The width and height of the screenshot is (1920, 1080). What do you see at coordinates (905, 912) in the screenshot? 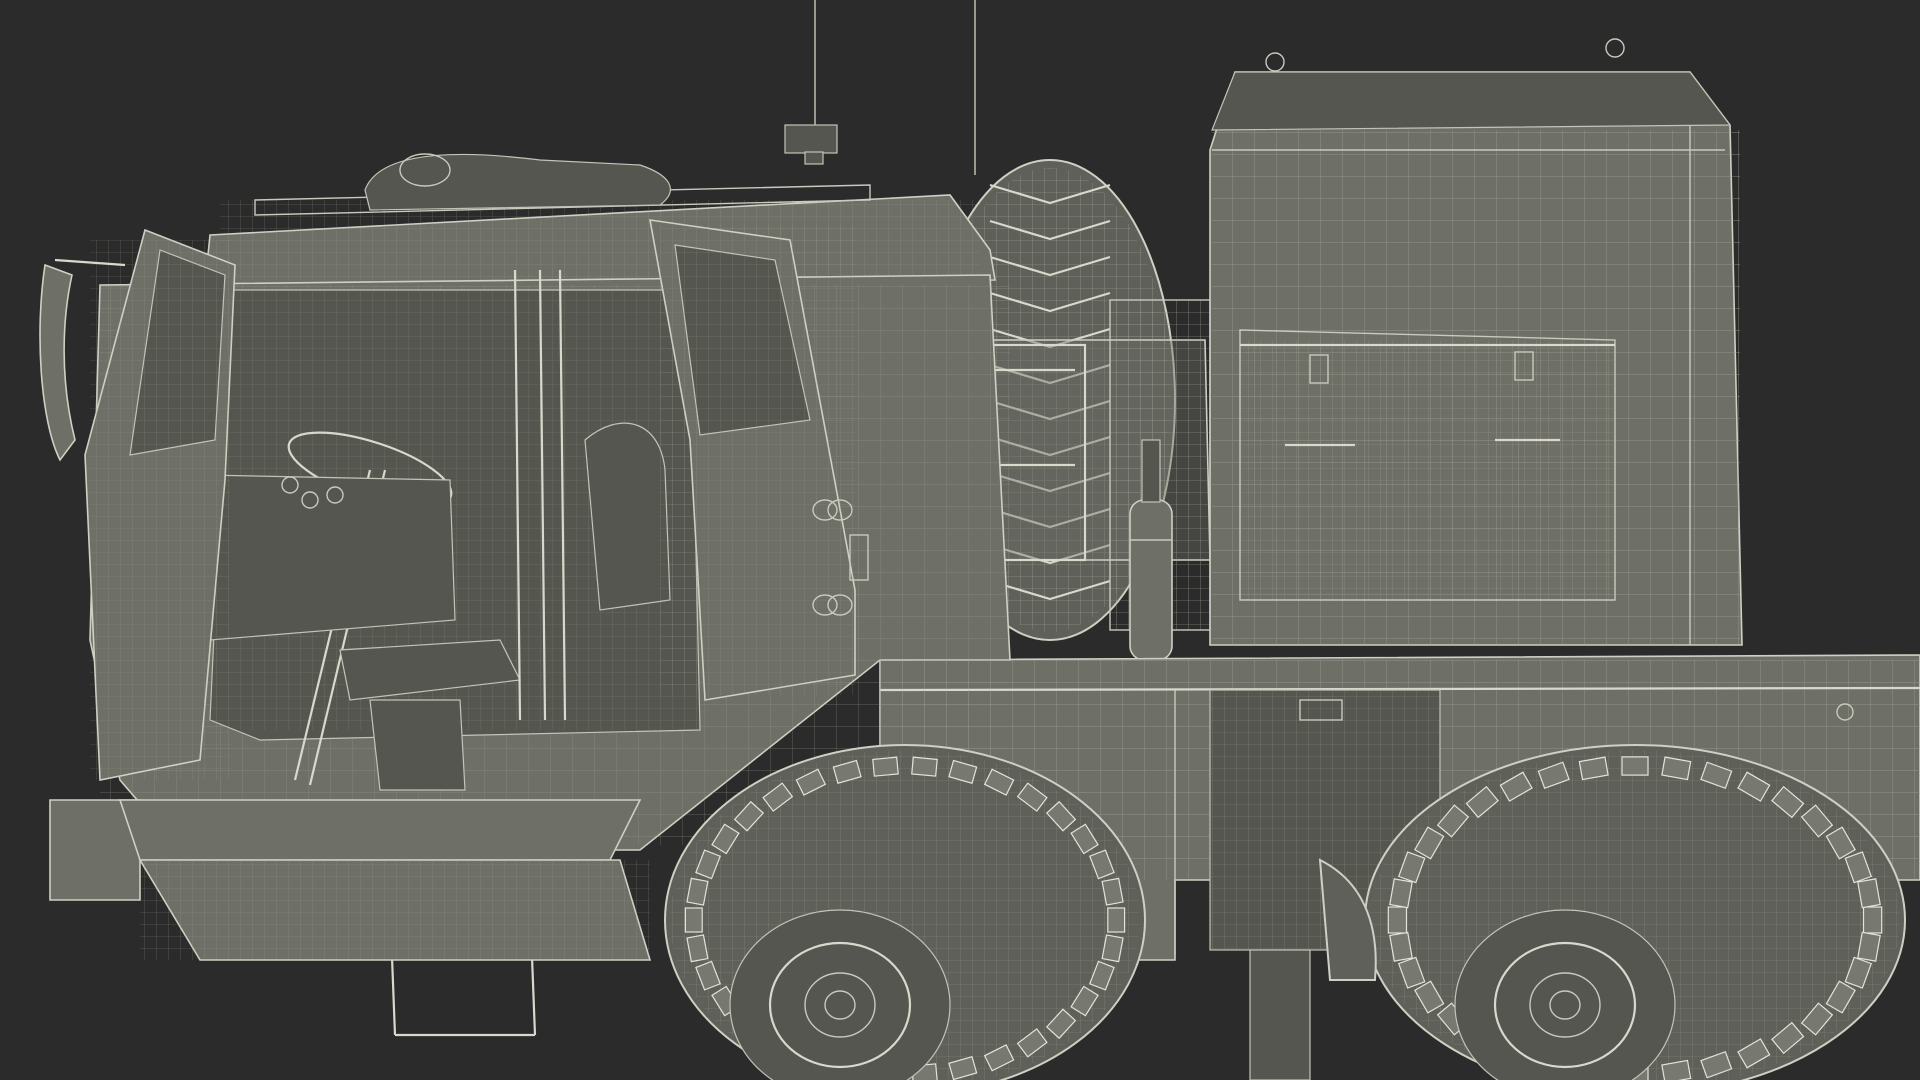
I see `front-wheel` at bounding box center [905, 912].